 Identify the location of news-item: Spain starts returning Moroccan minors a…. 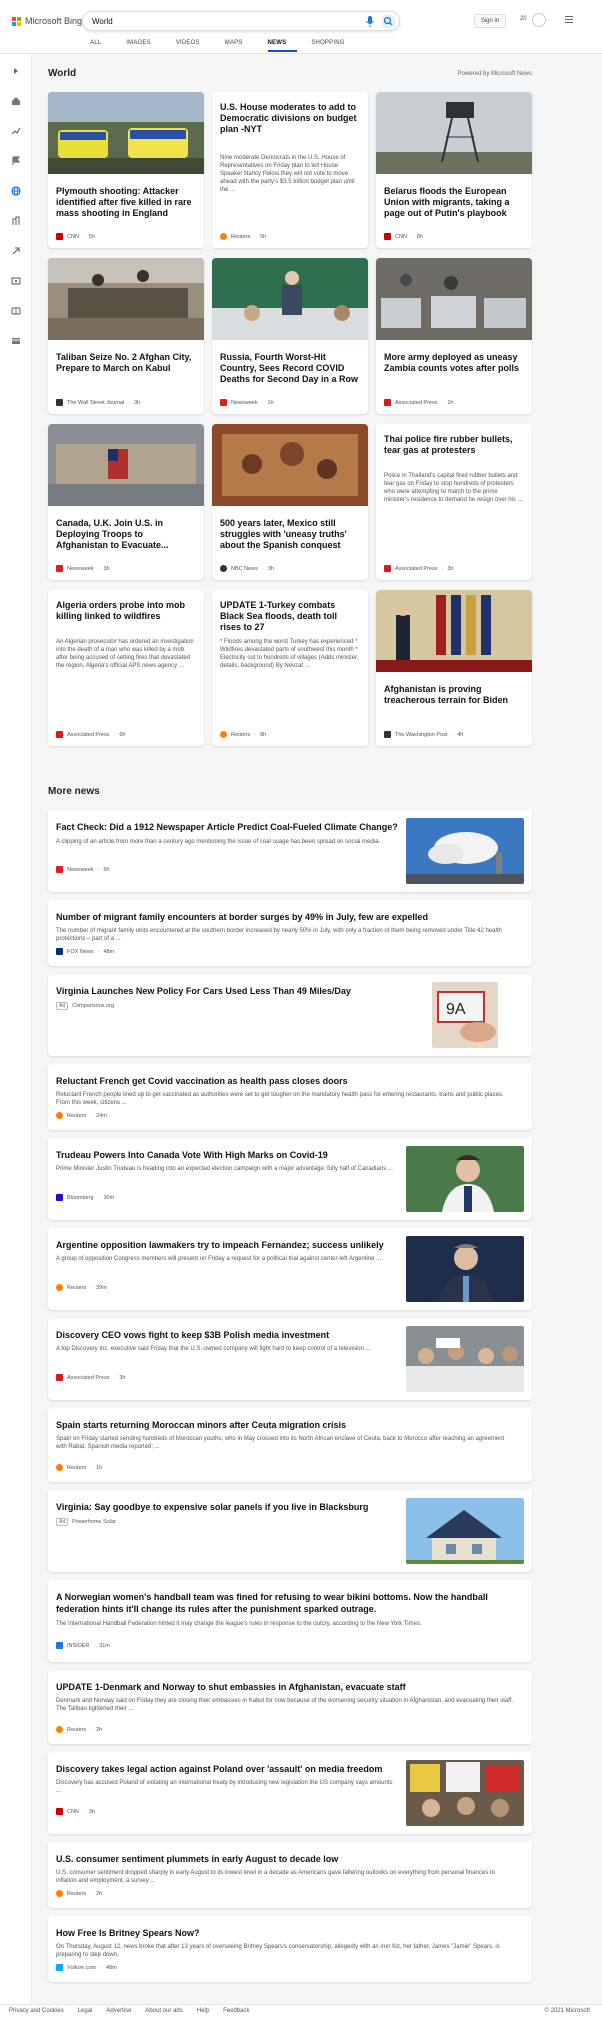
(290, 1445).